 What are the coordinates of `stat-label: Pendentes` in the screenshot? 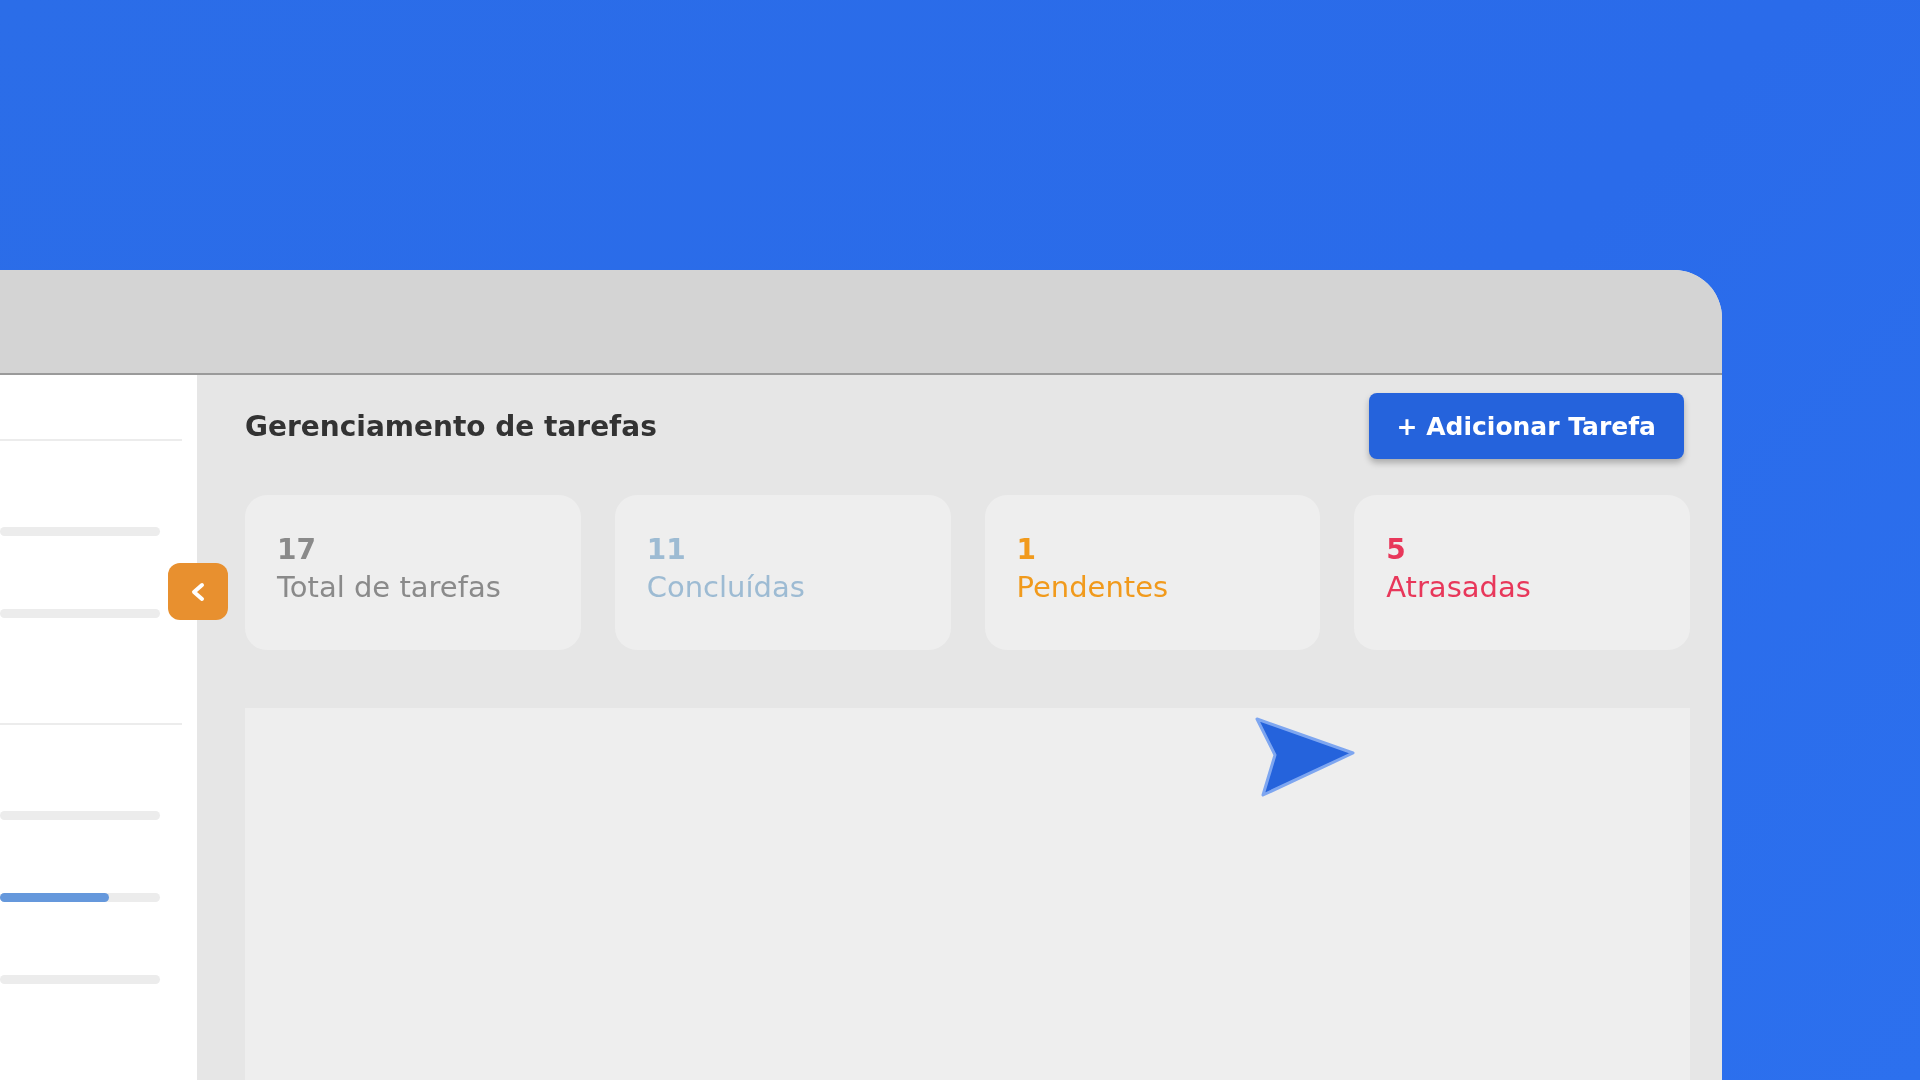 It's located at (1093, 587).